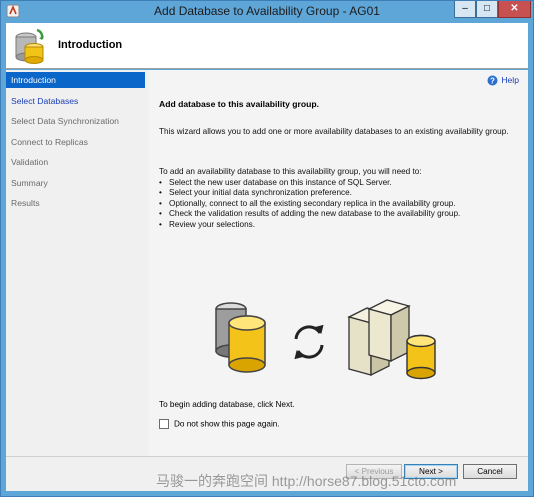  What do you see at coordinates (227, 424) in the screenshot?
I see `do-not-show-label: Do not show this page again.` at bounding box center [227, 424].